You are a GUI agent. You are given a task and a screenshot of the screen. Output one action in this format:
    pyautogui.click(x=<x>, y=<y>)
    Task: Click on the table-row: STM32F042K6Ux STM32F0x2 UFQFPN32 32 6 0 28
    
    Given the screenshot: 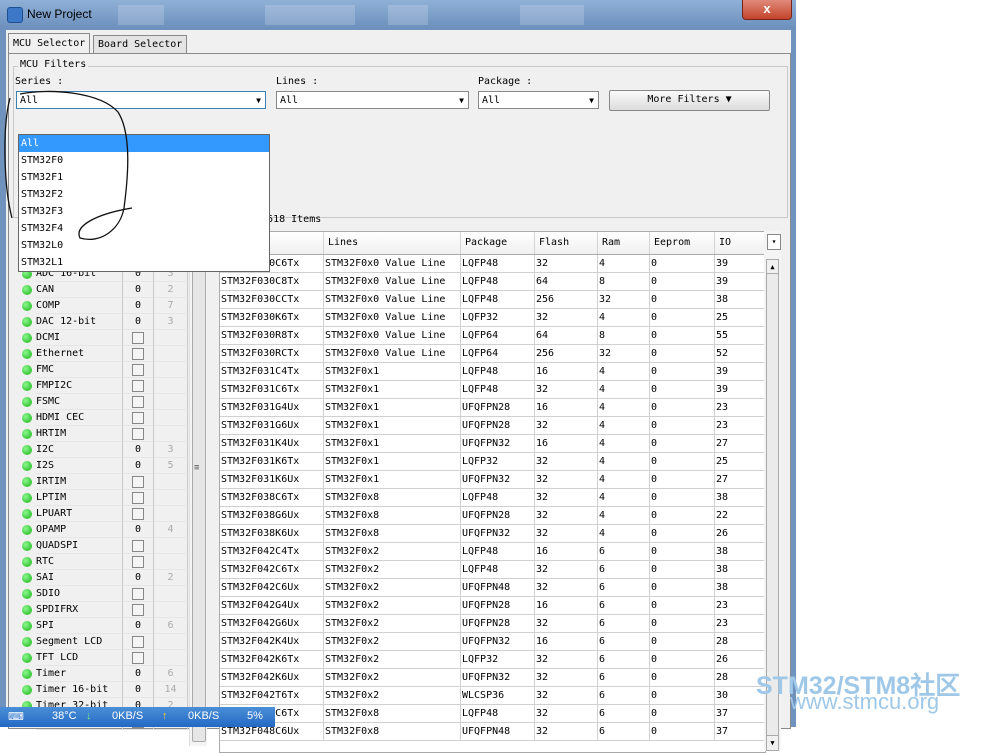 What is the action you would take?
    pyautogui.click(x=492, y=678)
    